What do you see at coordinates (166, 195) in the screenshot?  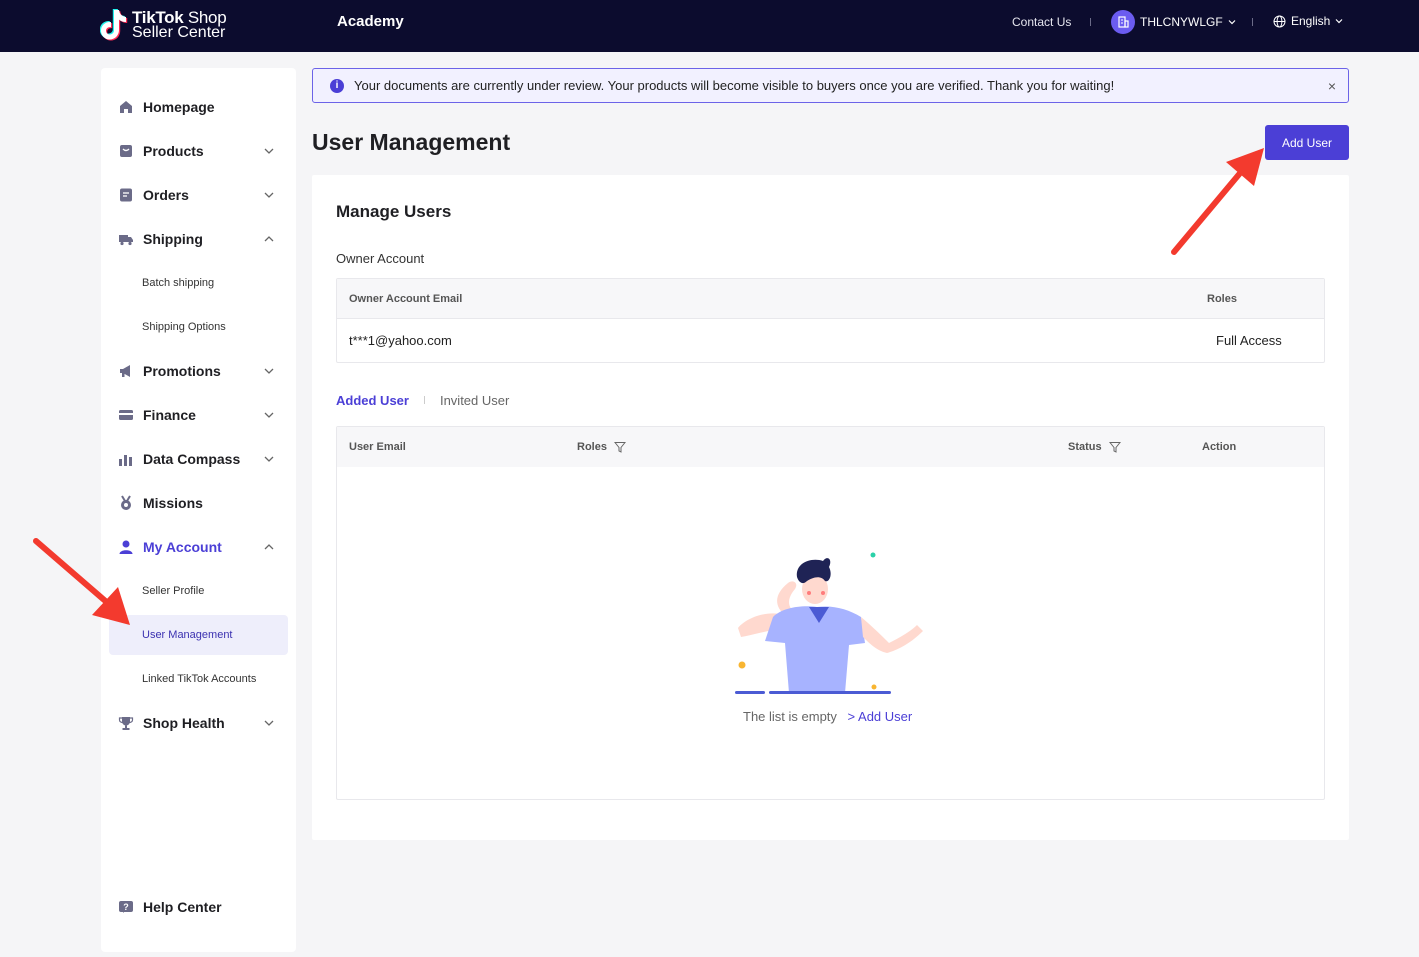 I see `sidebar-item-label: Orders` at bounding box center [166, 195].